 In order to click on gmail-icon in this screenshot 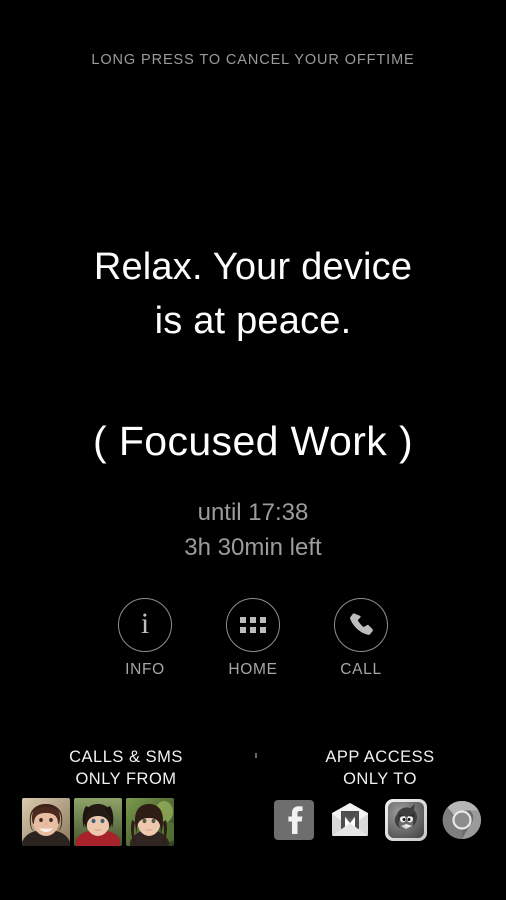, I will do `click(350, 820)`.